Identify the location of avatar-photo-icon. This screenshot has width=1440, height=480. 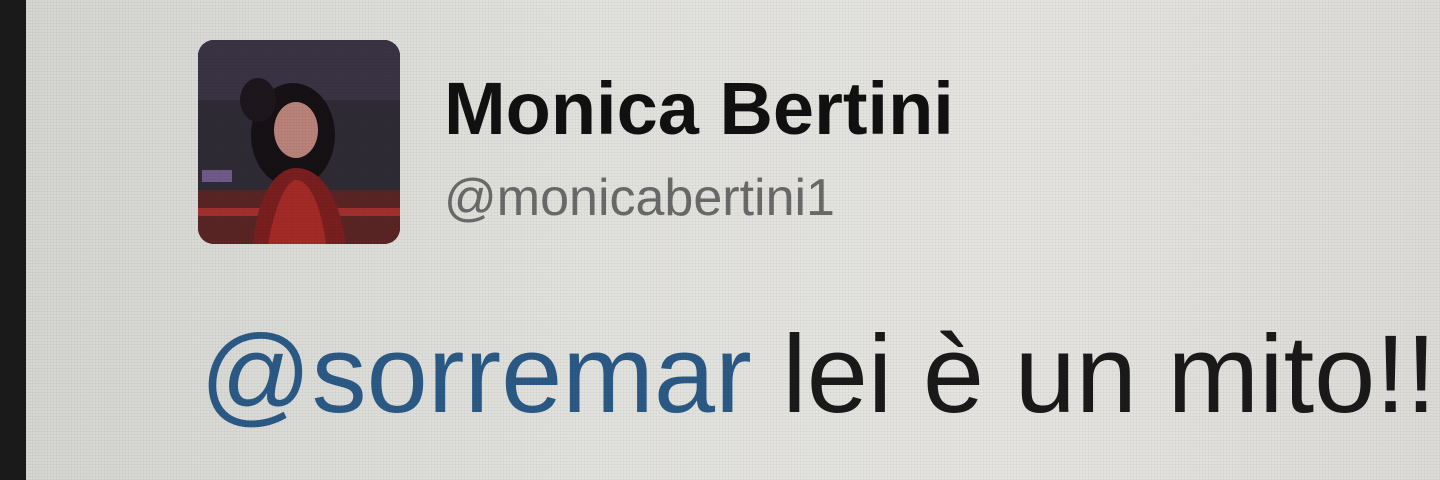
(299, 142).